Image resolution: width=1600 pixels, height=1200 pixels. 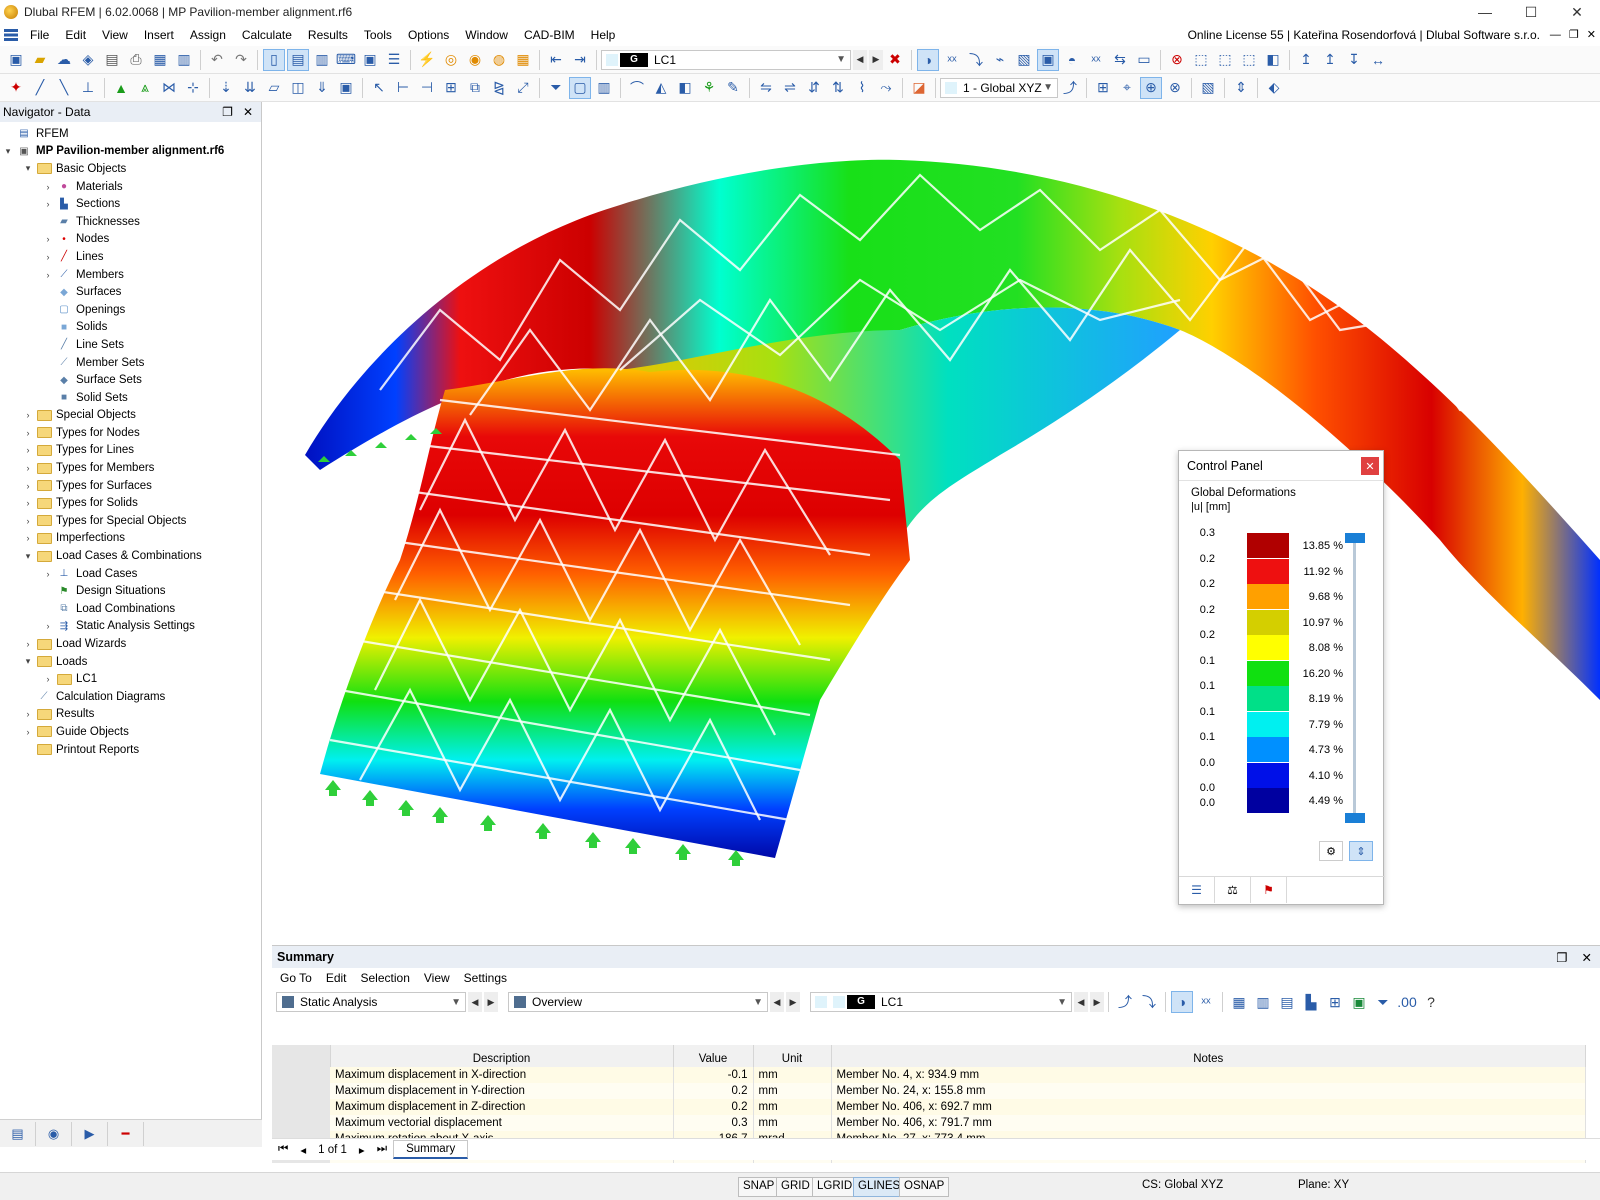 What do you see at coordinates (886, 88) in the screenshot?
I see `path-icon: ⤳` at bounding box center [886, 88].